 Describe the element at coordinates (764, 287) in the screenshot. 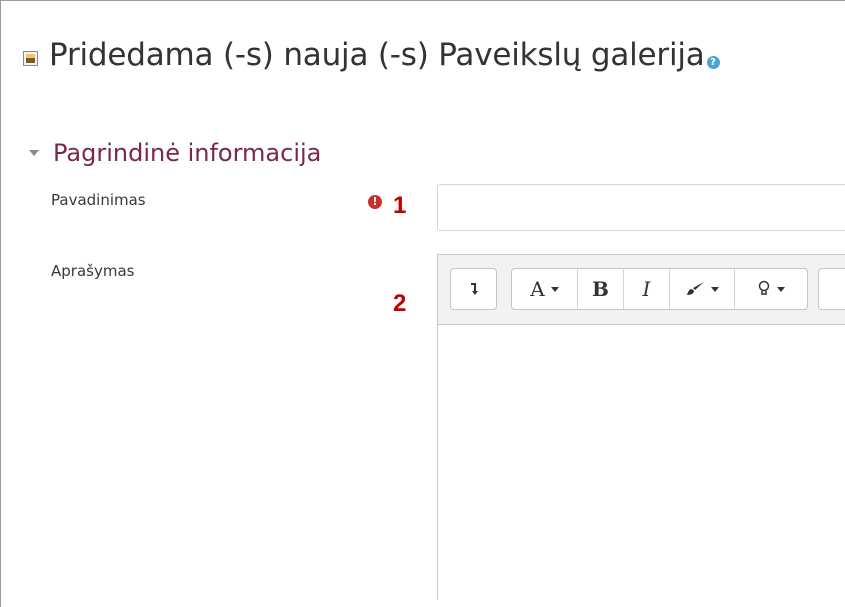

I see `lightbulb-icon` at that location.